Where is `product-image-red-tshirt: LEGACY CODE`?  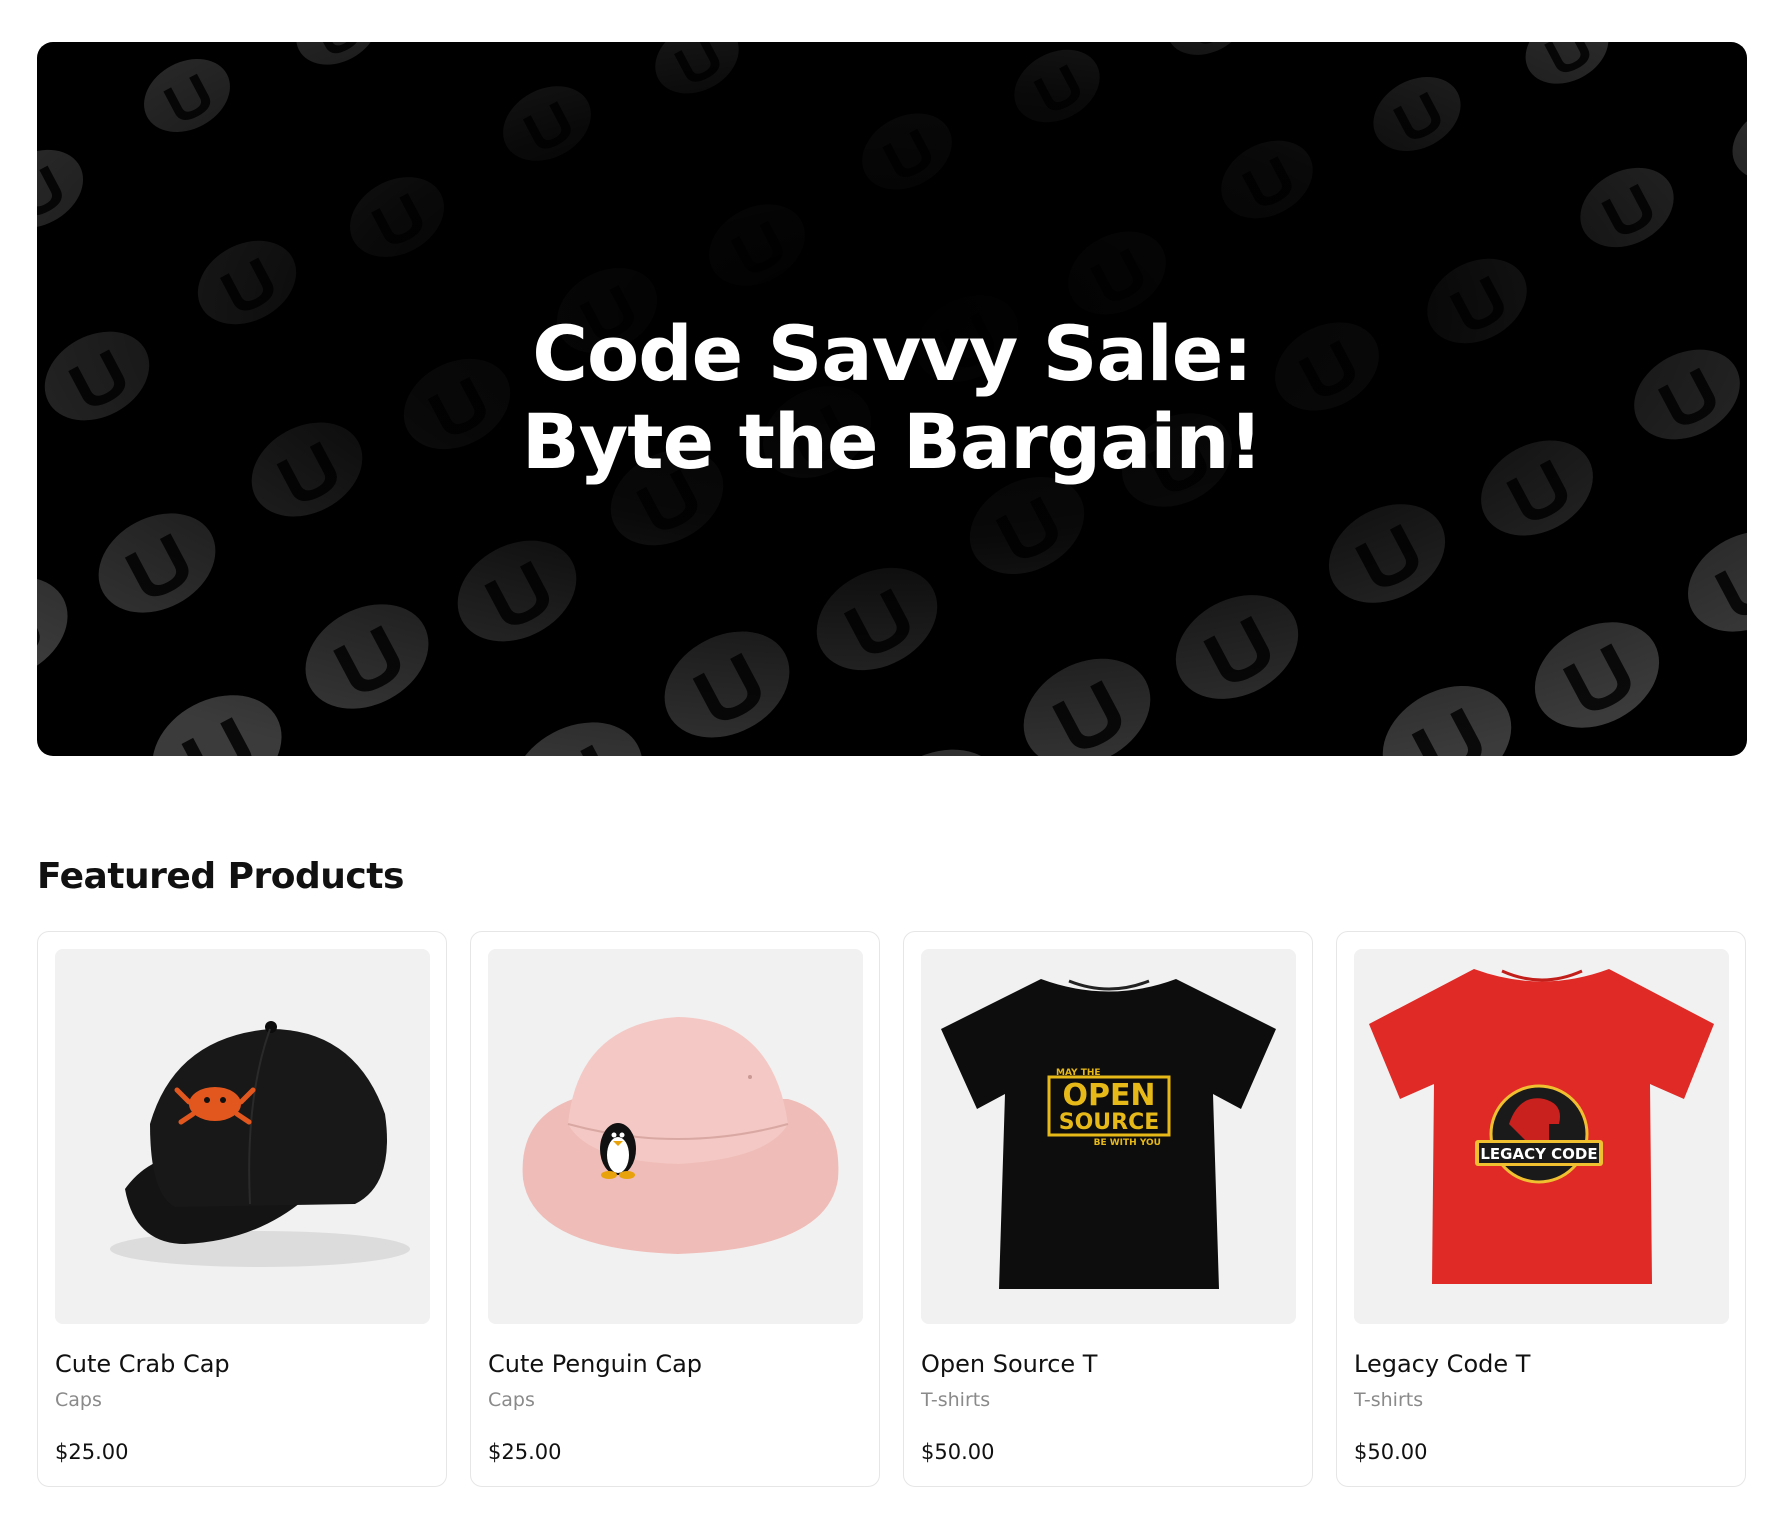 product-image-red-tshirt: LEGACY CODE is located at coordinates (1541, 1136).